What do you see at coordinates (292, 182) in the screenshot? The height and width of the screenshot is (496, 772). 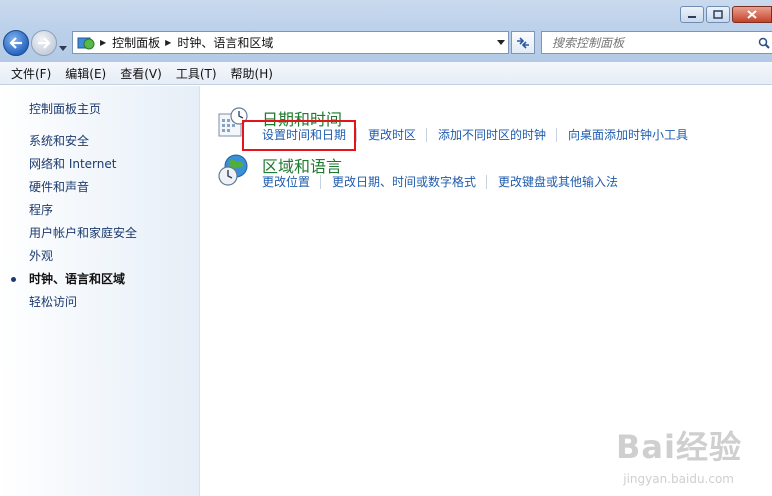 I see `link-change-location: 更改位置` at bounding box center [292, 182].